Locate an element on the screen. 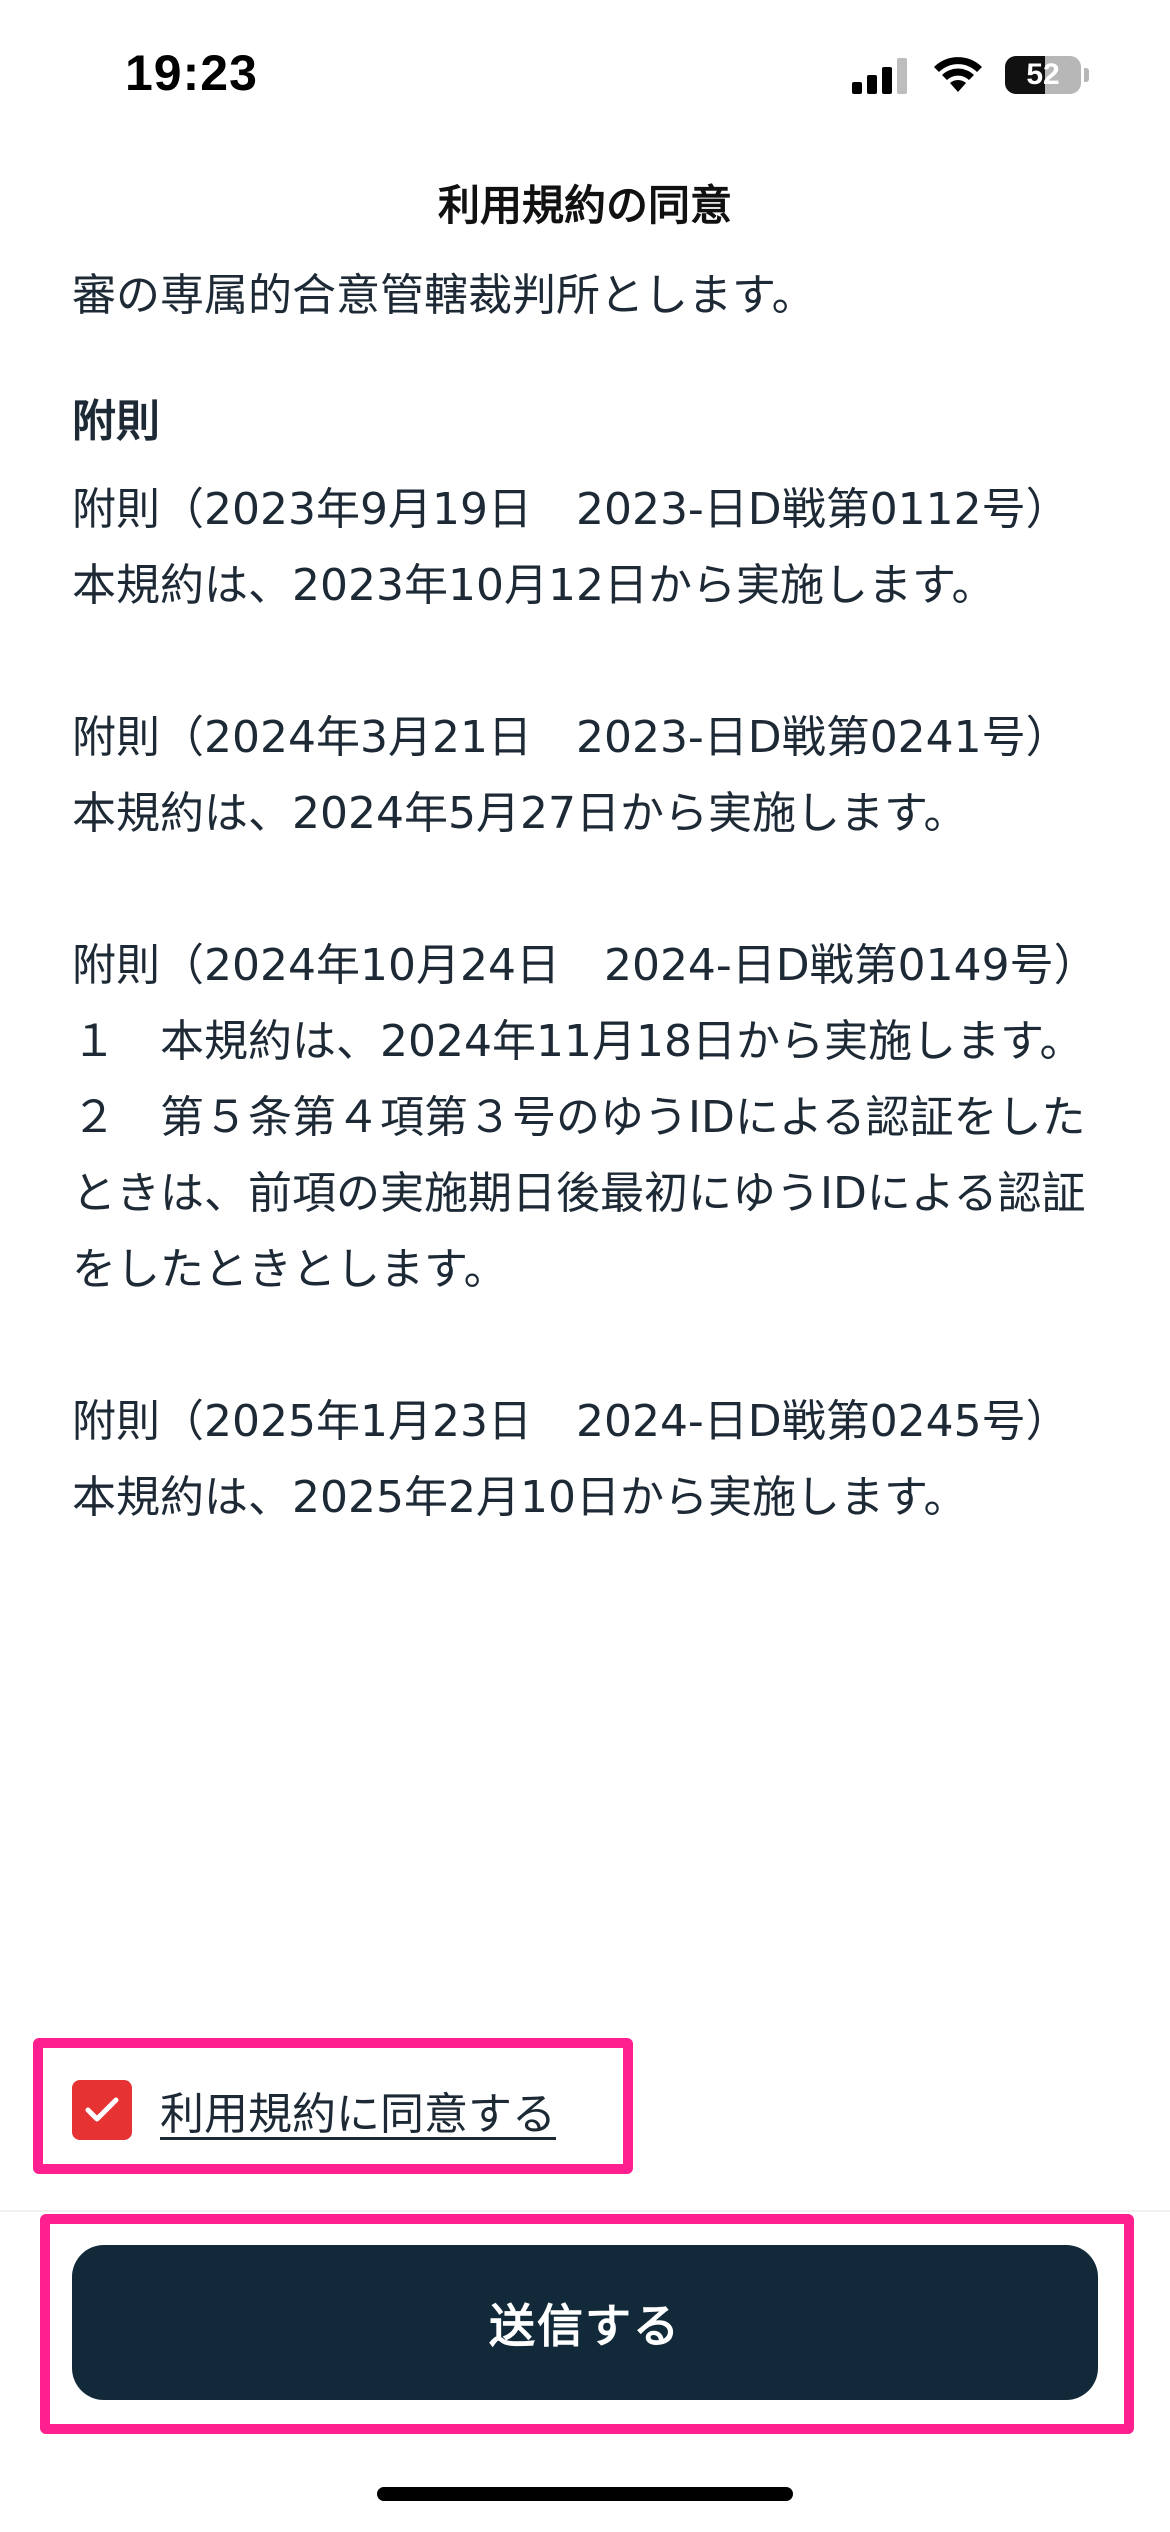 This screenshot has height=2532, width=1170. provision-1-heading: 附則（2023年9月19日 2023-日D戦第0112号） is located at coordinates (571, 509).